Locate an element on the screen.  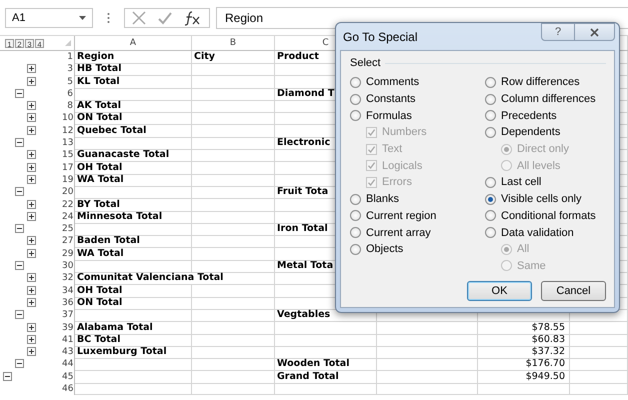
row-header: 36 is located at coordinates (68, 303).